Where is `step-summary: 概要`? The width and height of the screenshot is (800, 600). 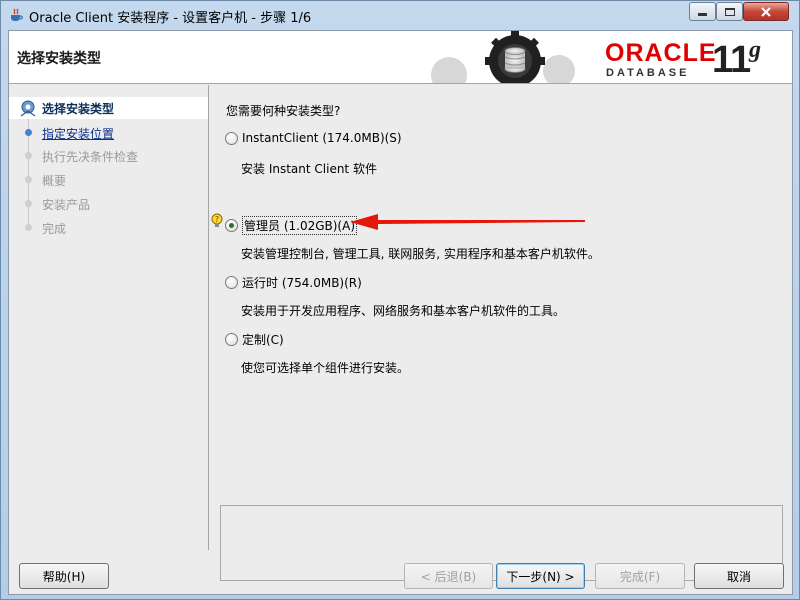
step-summary: 概要 is located at coordinates (108, 180).